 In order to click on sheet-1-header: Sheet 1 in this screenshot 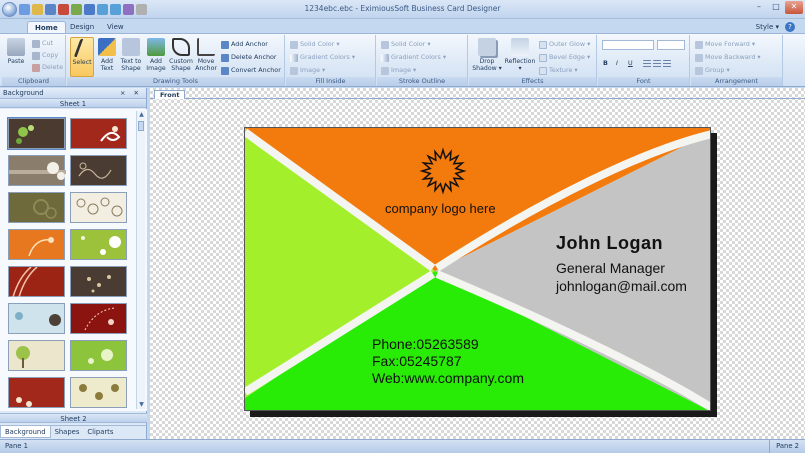, I will do `click(73, 103)`.